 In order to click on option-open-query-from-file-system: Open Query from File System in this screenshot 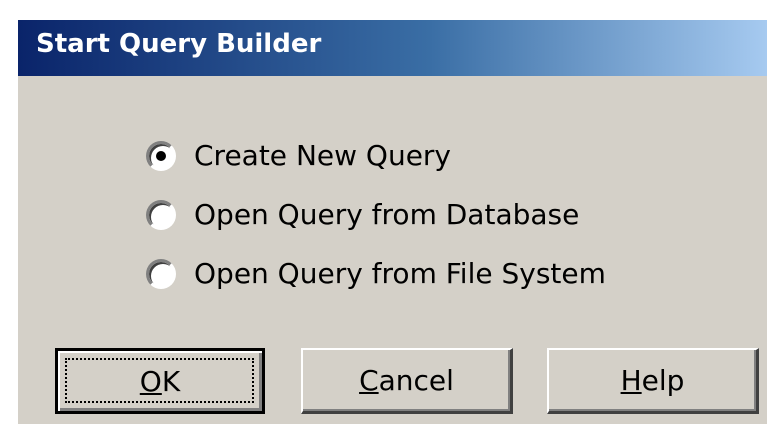, I will do `click(376, 285)`.